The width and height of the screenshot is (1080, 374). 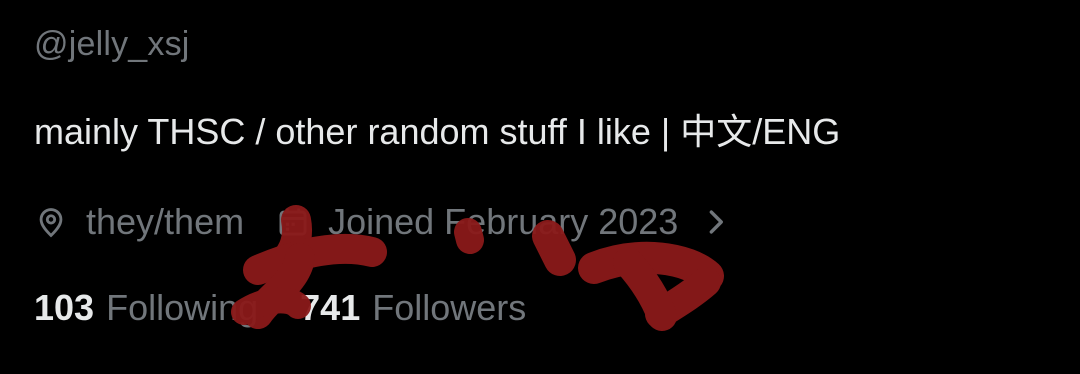 What do you see at coordinates (182, 307) in the screenshot?
I see `following-label: Following` at bounding box center [182, 307].